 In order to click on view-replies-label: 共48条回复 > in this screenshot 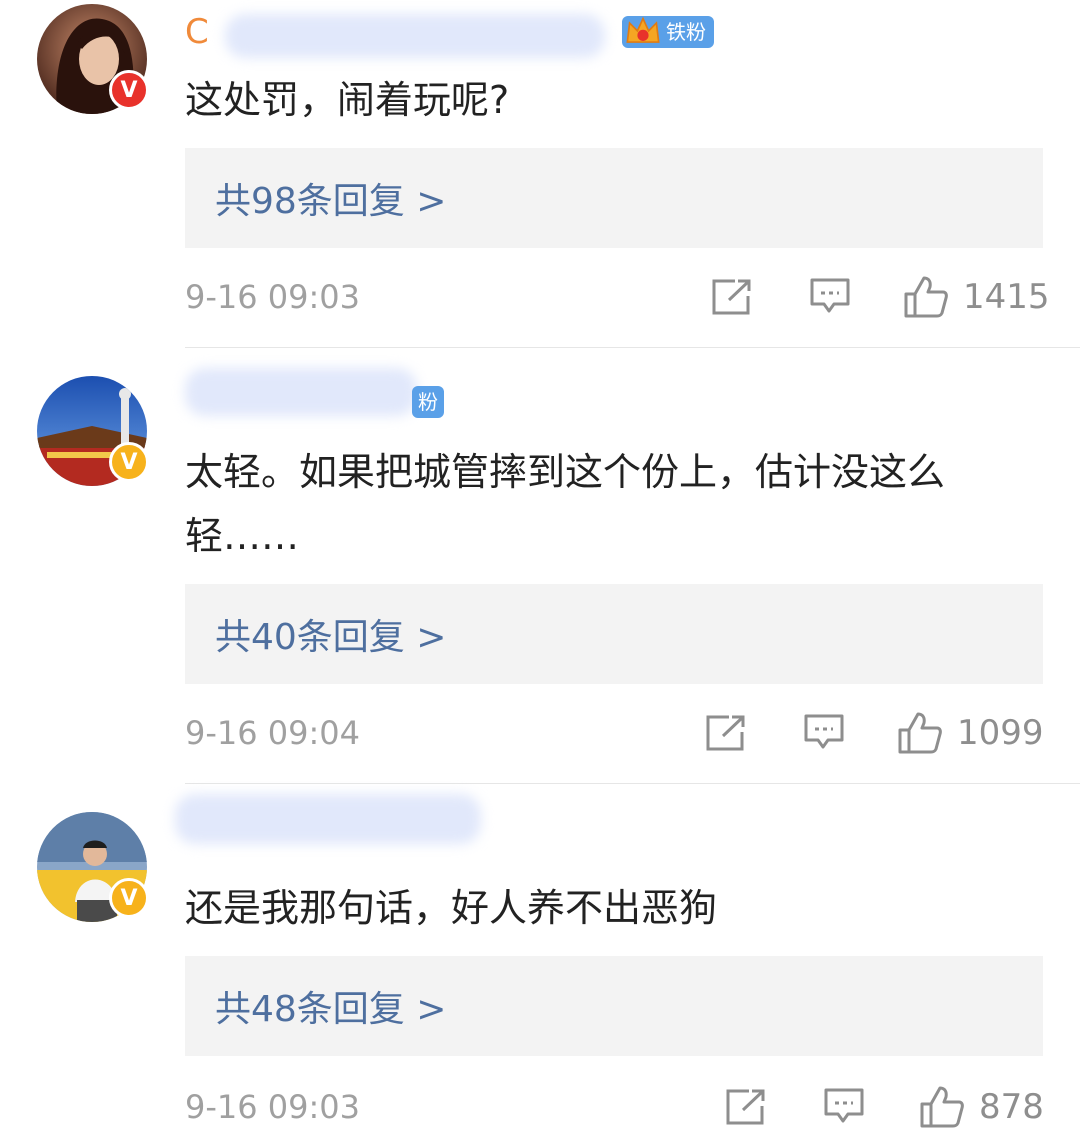, I will do `click(331, 1009)`.